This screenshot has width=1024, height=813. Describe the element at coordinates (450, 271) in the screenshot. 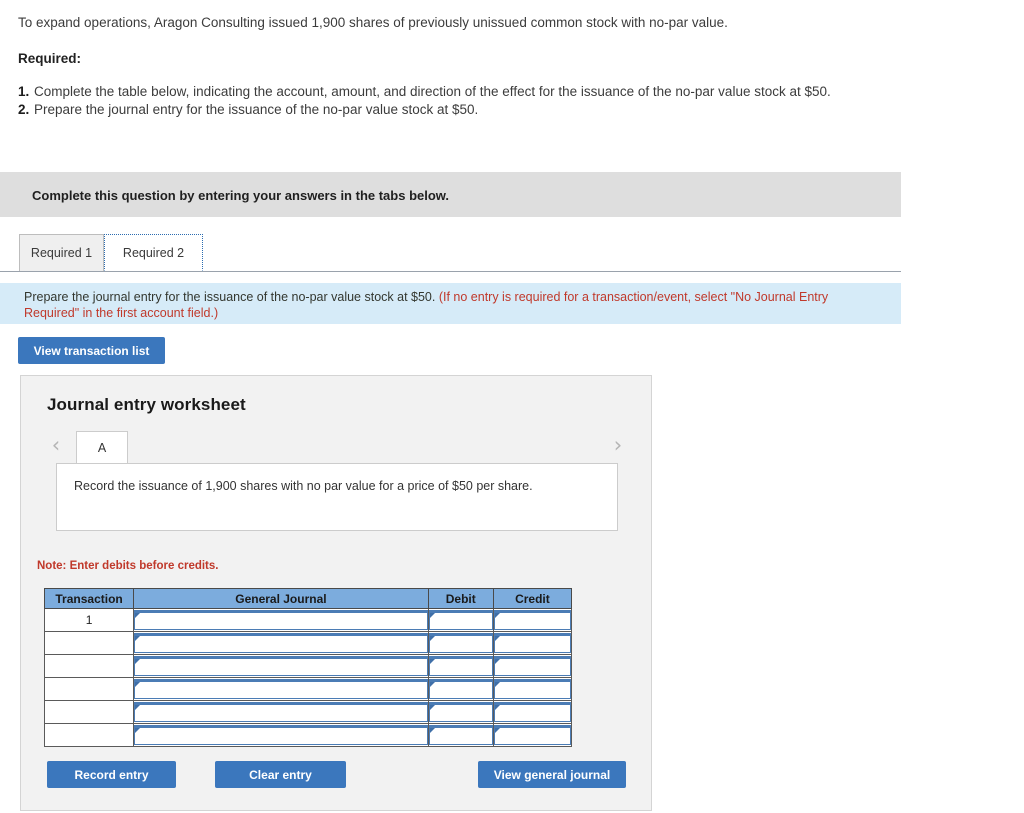

I see `tab-strip-divider` at that location.